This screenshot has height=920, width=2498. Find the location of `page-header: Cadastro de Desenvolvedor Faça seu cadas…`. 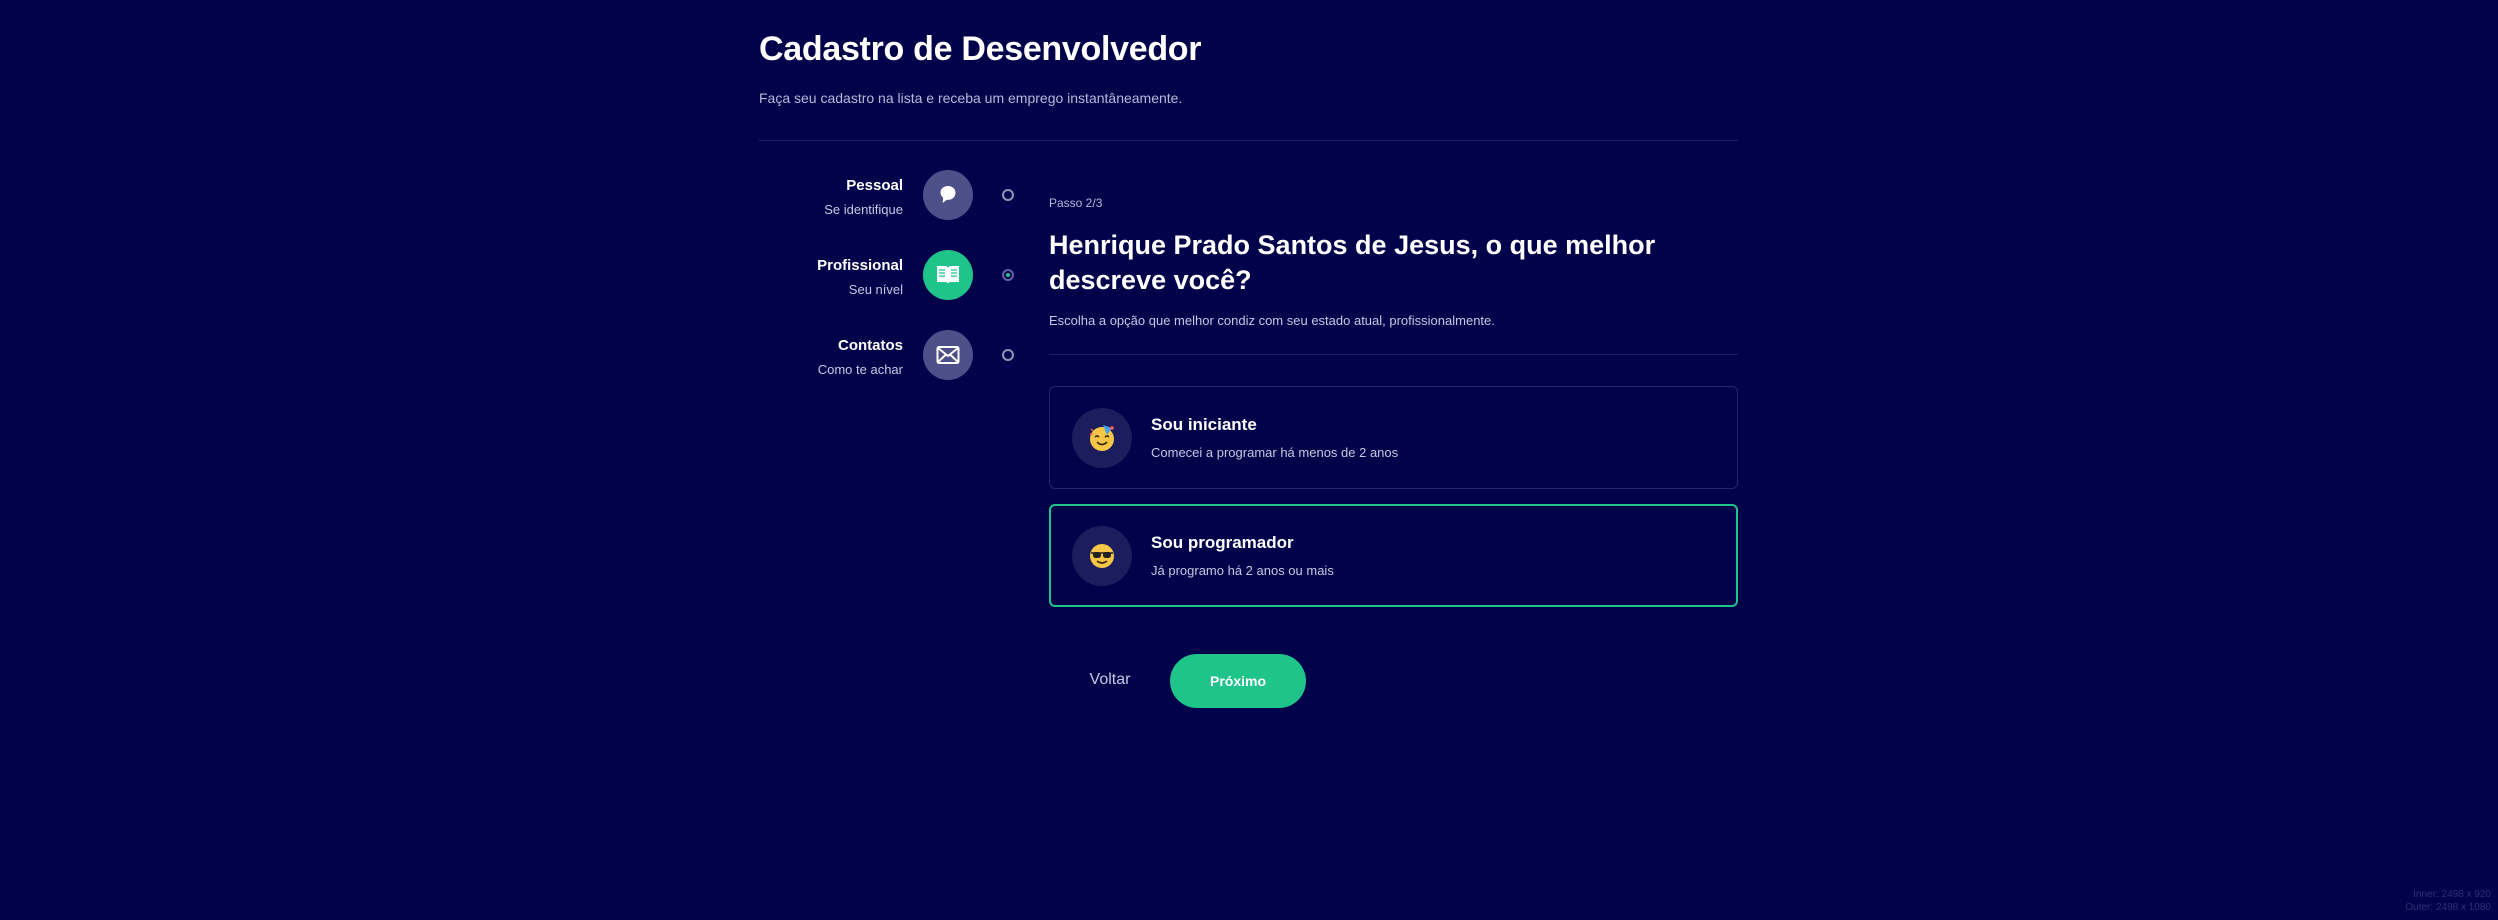

page-header: Cadastro de Desenvolvedor Faça seu cadas… is located at coordinates (1248, 67).